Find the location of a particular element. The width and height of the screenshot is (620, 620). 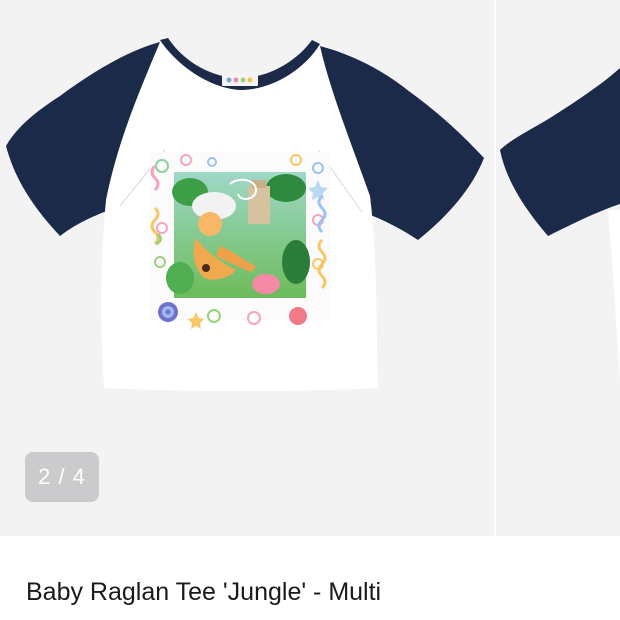

next-product-image is located at coordinates (560, 224).